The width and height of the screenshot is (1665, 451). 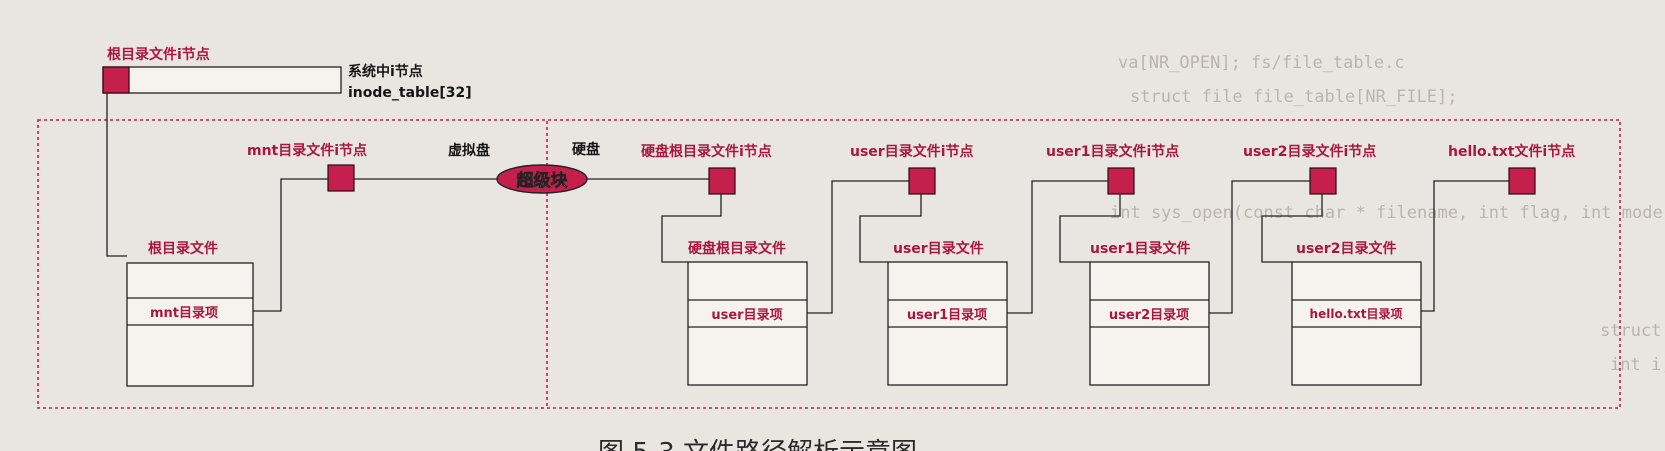 What do you see at coordinates (116, 175) in the screenshot?
I see `root-inode-to-root-dir-arrow` at bounding box center [116, 175].